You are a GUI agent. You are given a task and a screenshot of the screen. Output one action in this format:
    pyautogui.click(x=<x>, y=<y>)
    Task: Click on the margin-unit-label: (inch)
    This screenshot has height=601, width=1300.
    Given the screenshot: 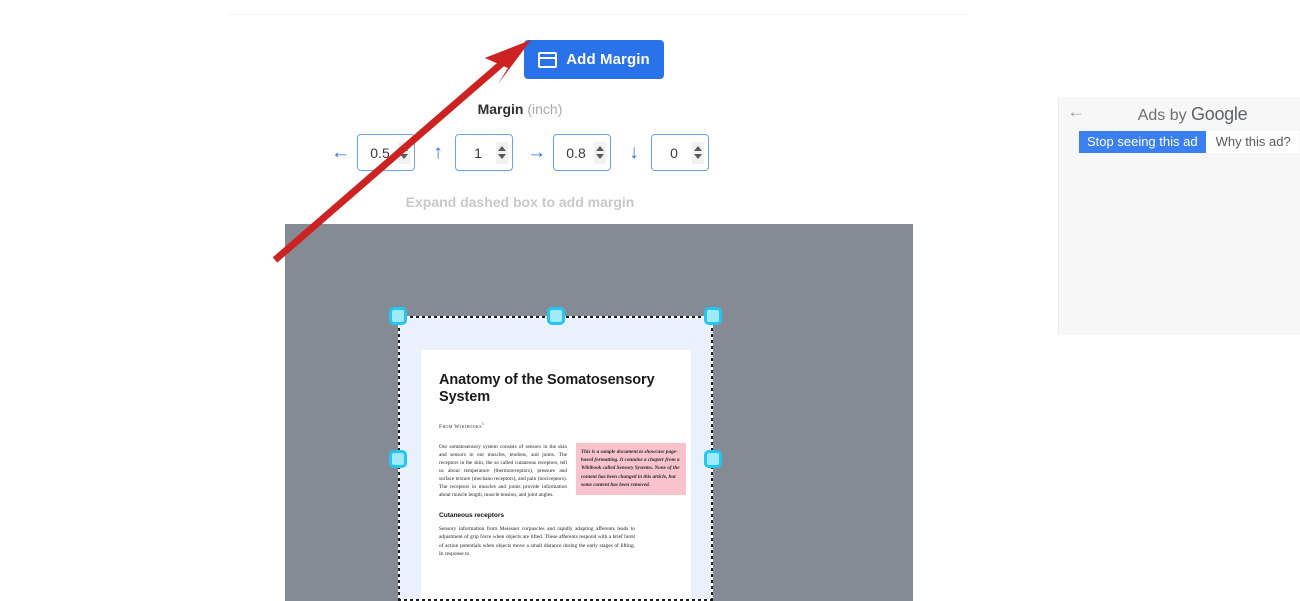 What is the action you would take?
    pyautogui.click(x=545, y=109)
    